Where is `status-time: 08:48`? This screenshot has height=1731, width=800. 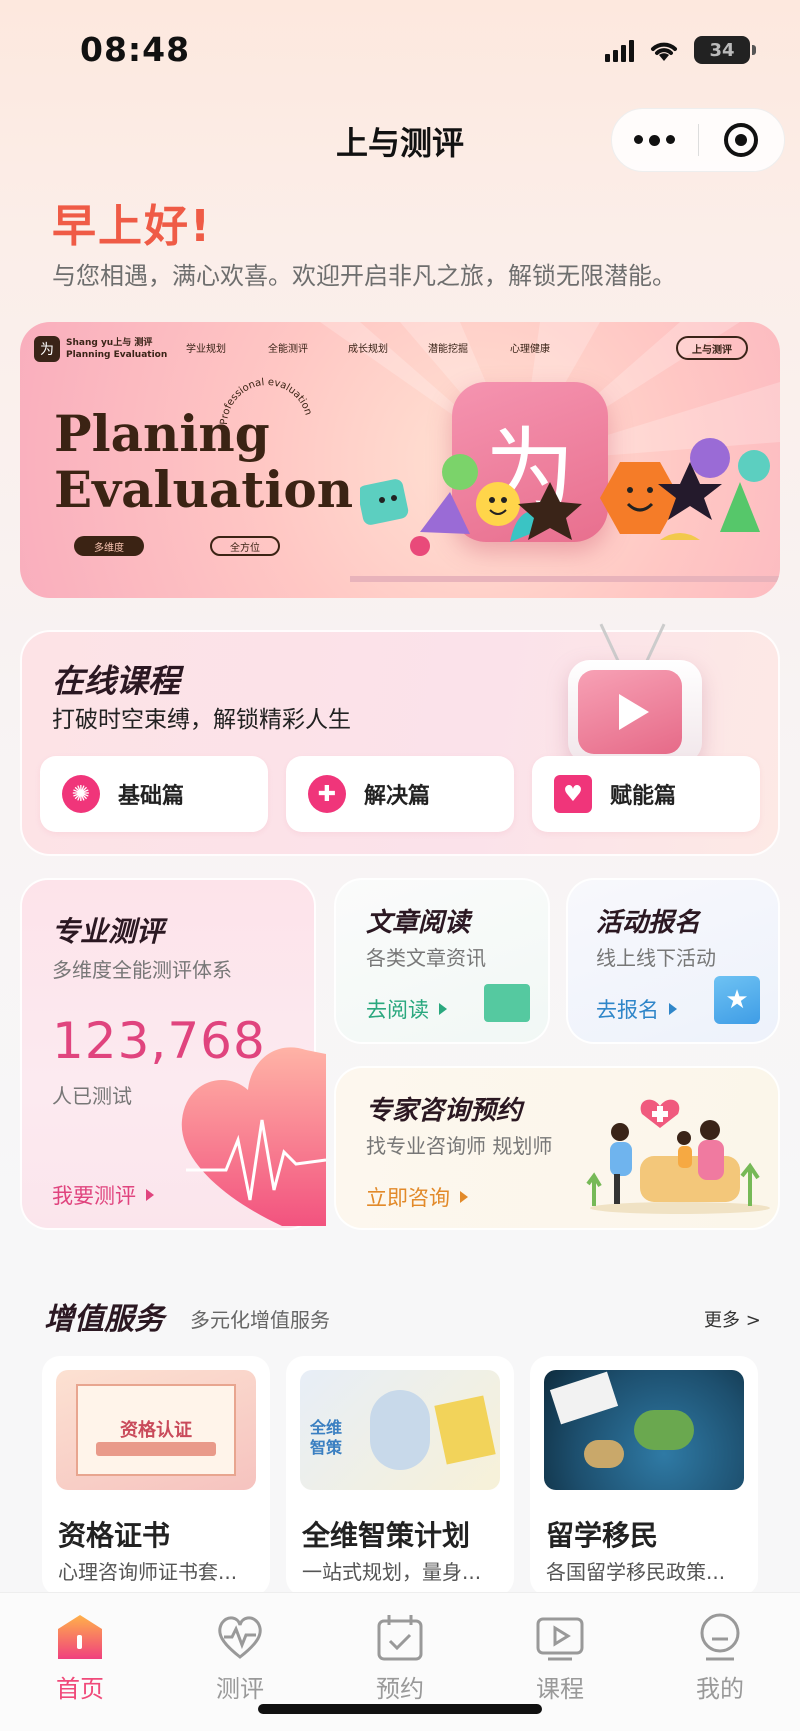
status-time: 08:48 is located at coordinates (135, 49).